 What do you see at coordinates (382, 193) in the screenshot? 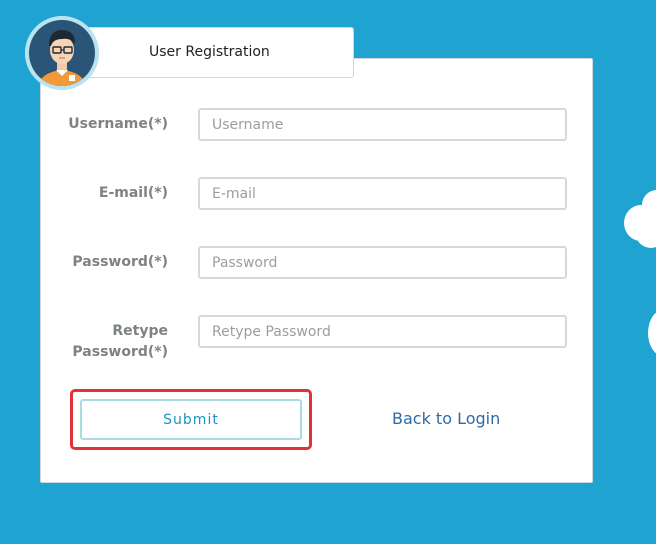
I see `email-input` at bounding box center [382, 193].